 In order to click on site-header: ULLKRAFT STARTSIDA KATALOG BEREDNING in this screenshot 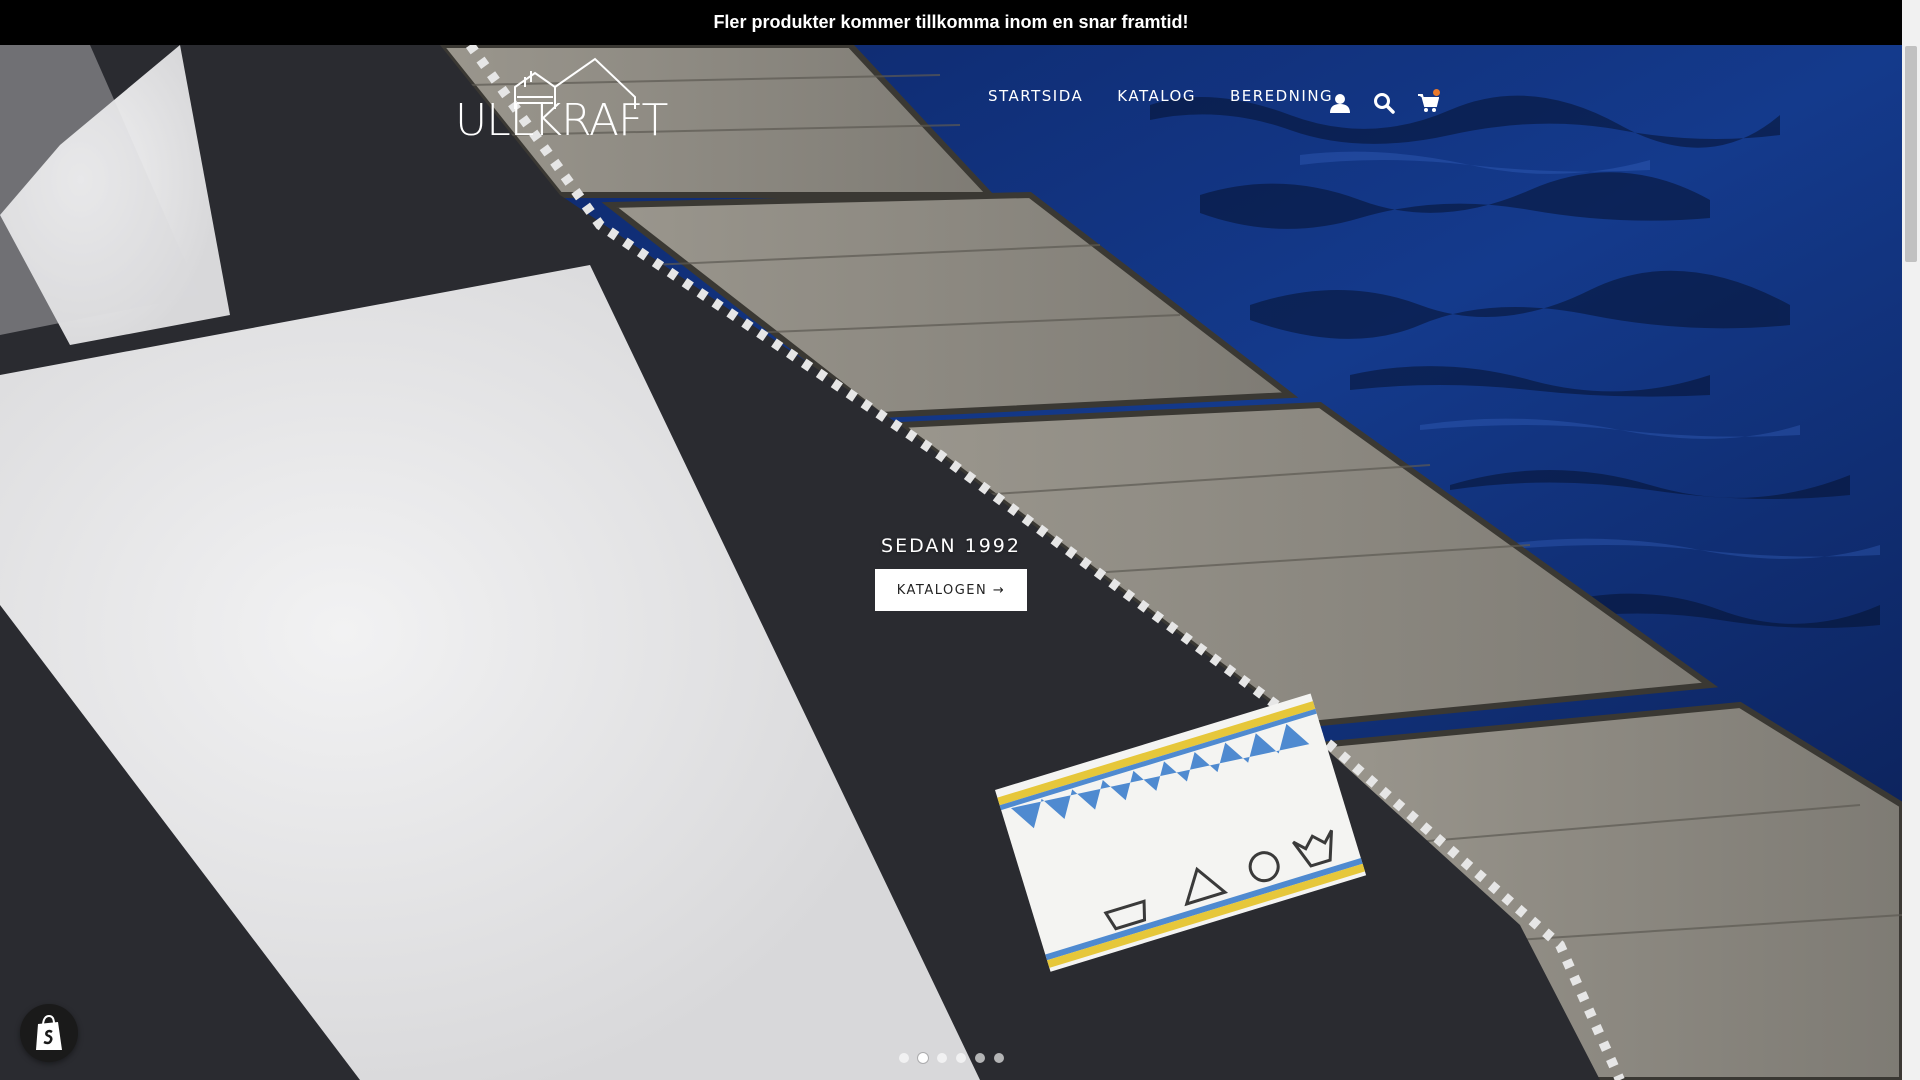, I will do `click(951, 105)`.